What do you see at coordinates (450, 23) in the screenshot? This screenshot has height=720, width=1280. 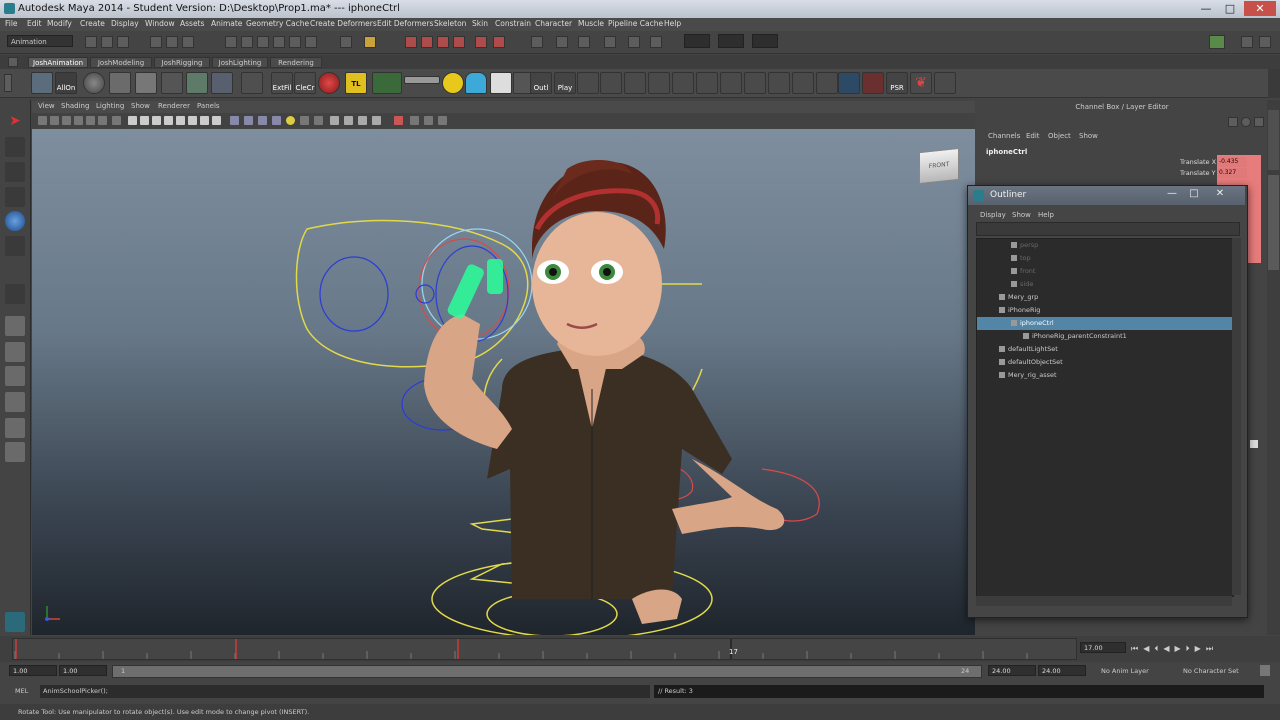 I see `menu-skeleton: Skeleton` at bounding box center [450, 23].